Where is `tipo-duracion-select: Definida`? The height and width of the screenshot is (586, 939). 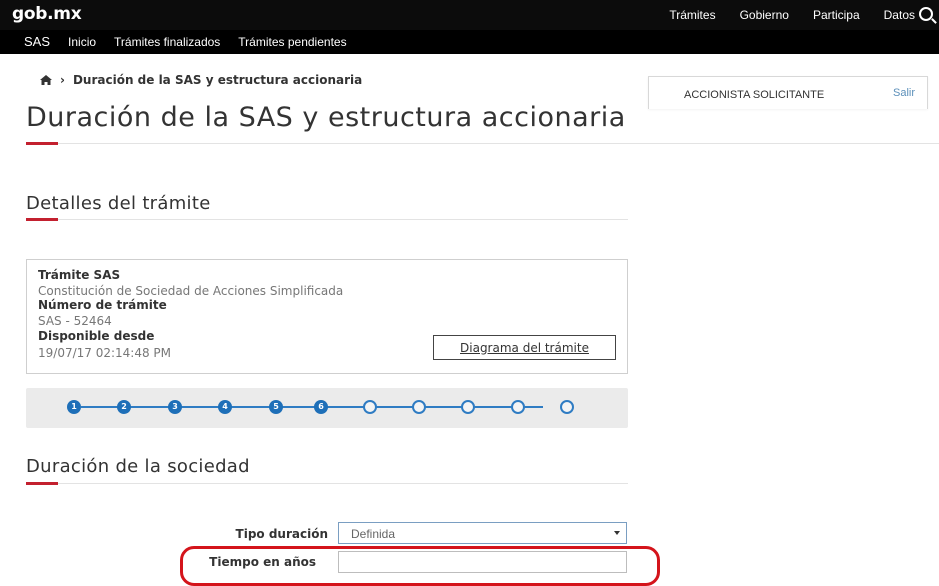 tipo-duracion-select: Definida is located at coordinates (482, 533).